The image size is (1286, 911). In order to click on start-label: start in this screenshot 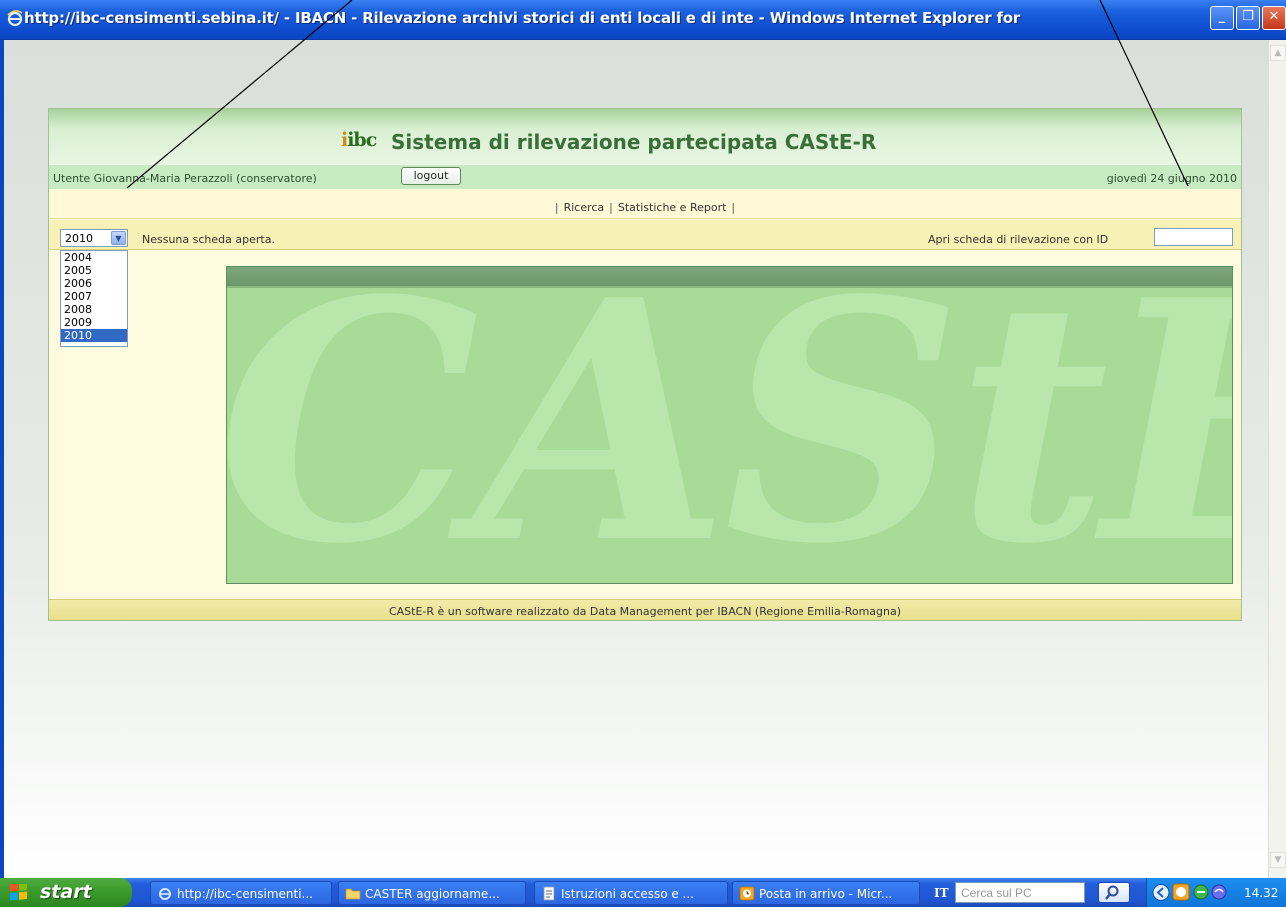, I will do `click(66, 892)`.